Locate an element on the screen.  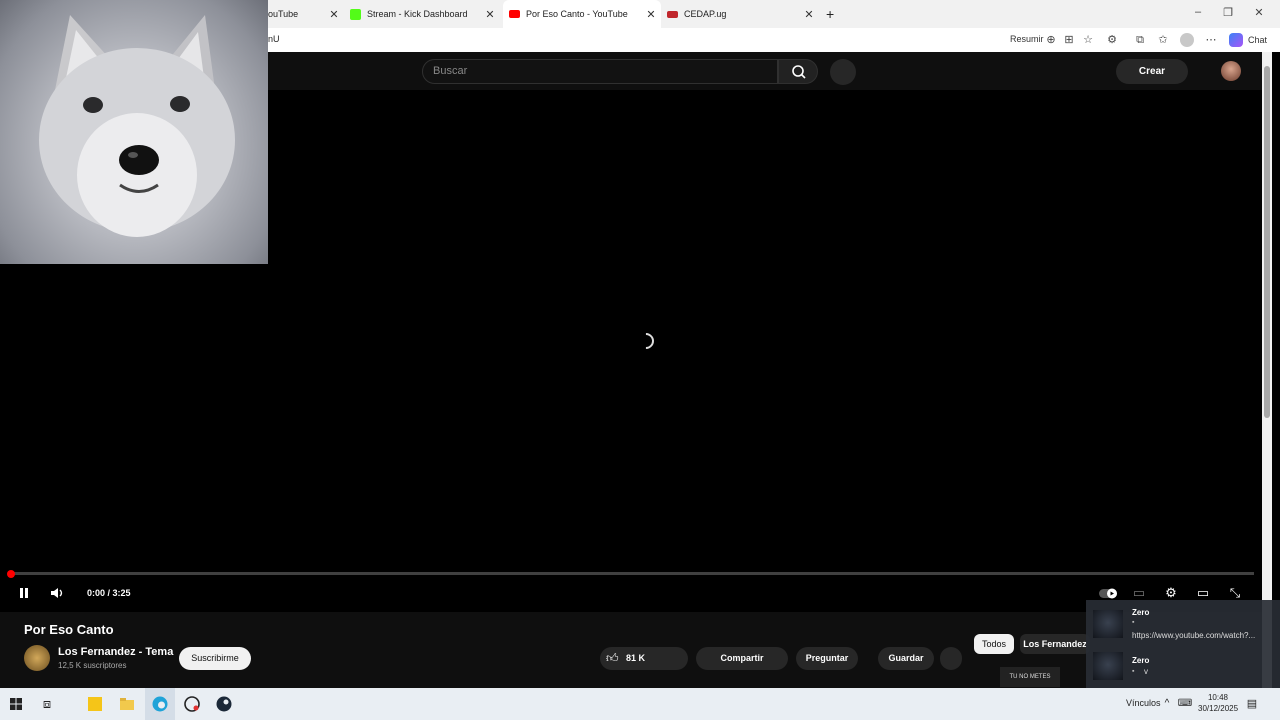
webcam-overlay is located at coordinates (134, 132).